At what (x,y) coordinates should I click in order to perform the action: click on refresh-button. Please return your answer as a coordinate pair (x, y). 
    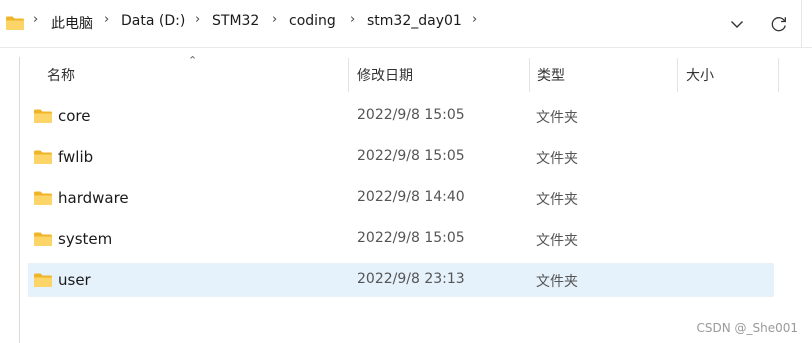
    Looking at the image, I should click on (779, 24).